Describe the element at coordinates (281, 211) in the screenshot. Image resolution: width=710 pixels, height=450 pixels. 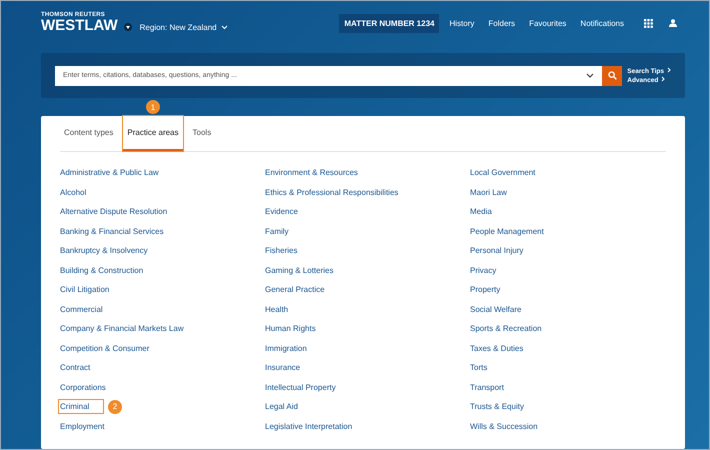
I see `practice-area-link: Evidence` at that location.